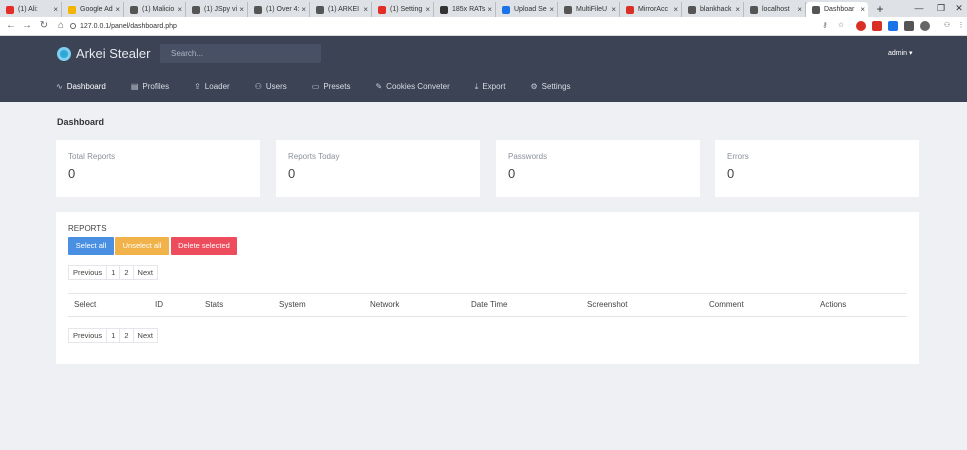  What do you see at coordinates (159, 304) in the screenshot?
I see `column-header: ID` at bounding box center [159, 304].